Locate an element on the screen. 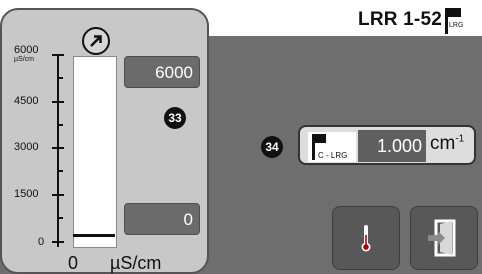 This screenshot has width=482, height=274. current-value: 0 is located at coordinates (73, 263).